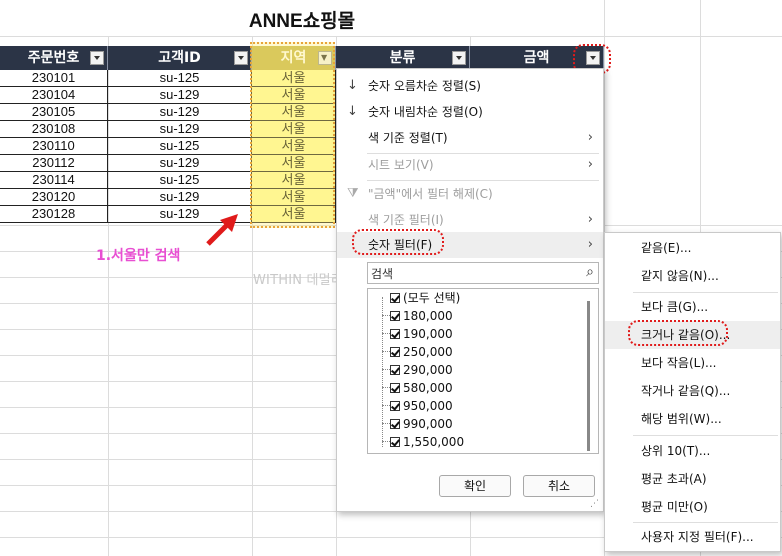  What do you see at coordinates (54, 163) in the screenshot?
I see `order-no-cell: 230112` at bounding box center [54, 163].